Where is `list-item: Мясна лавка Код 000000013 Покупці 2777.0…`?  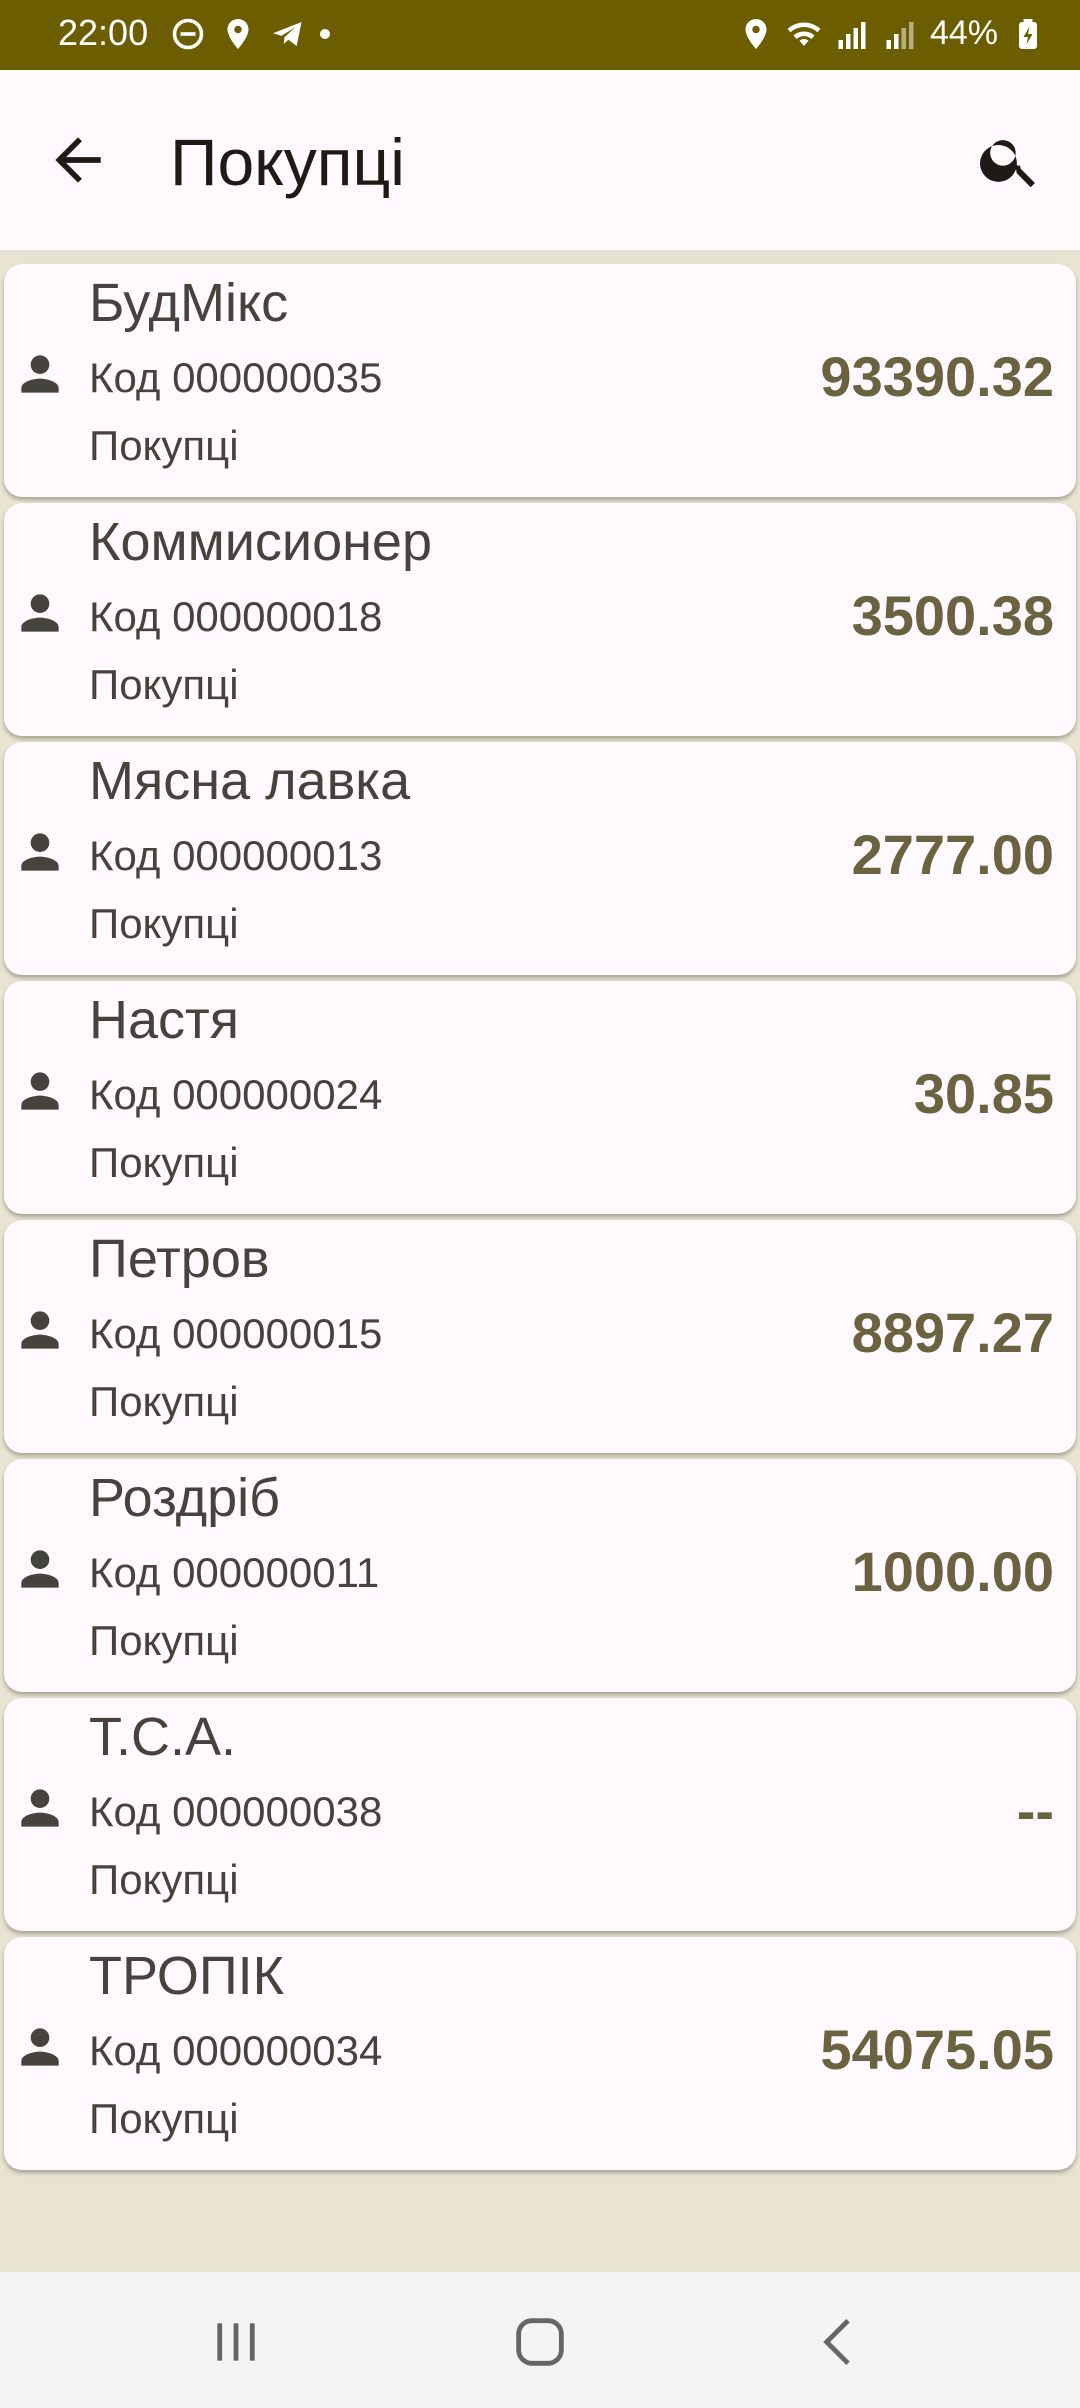
list-item: Мясна лавка Код 000000013 Покупці 2777.0… is located at coordinates (540, 858).